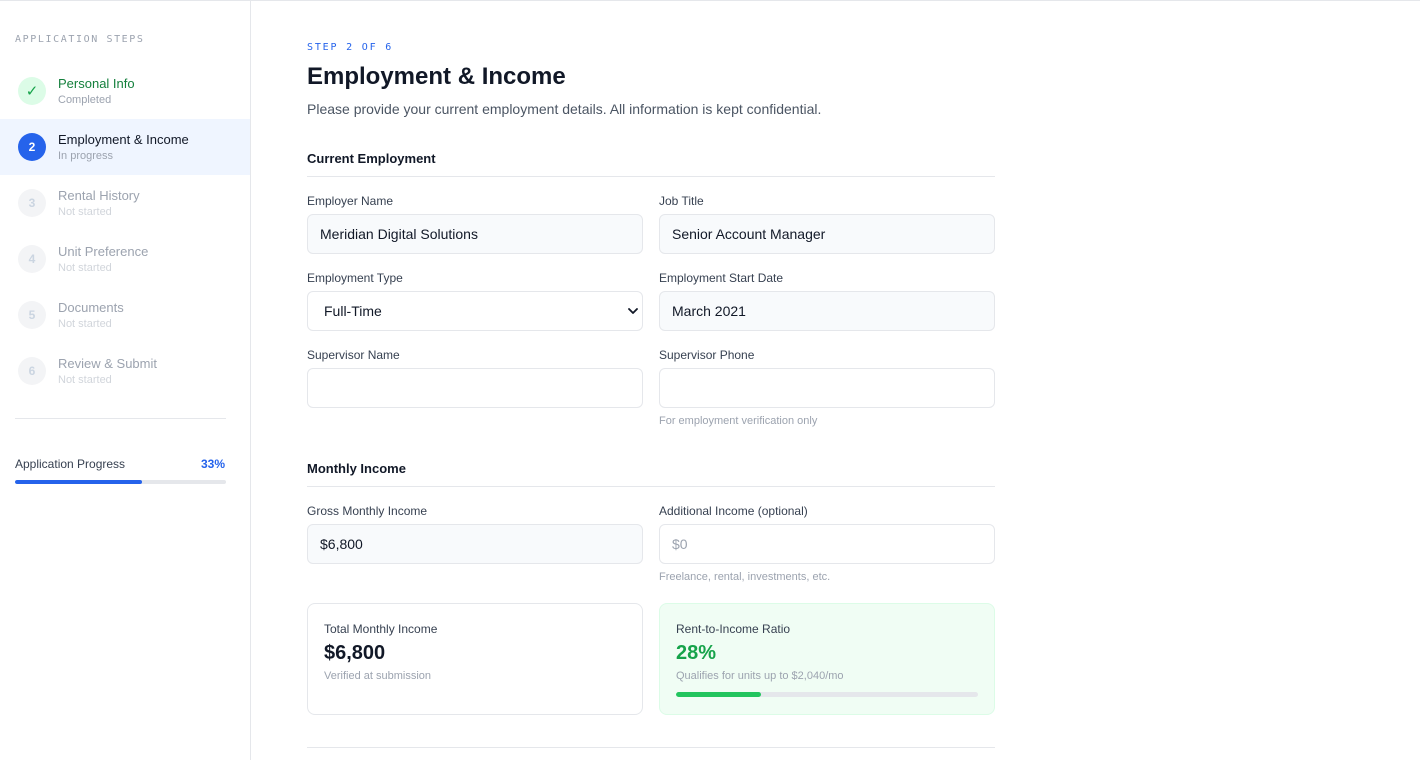 This screenshot has width=1420, height=760. I want to click on step-label: Rental History, so click(99, 195).